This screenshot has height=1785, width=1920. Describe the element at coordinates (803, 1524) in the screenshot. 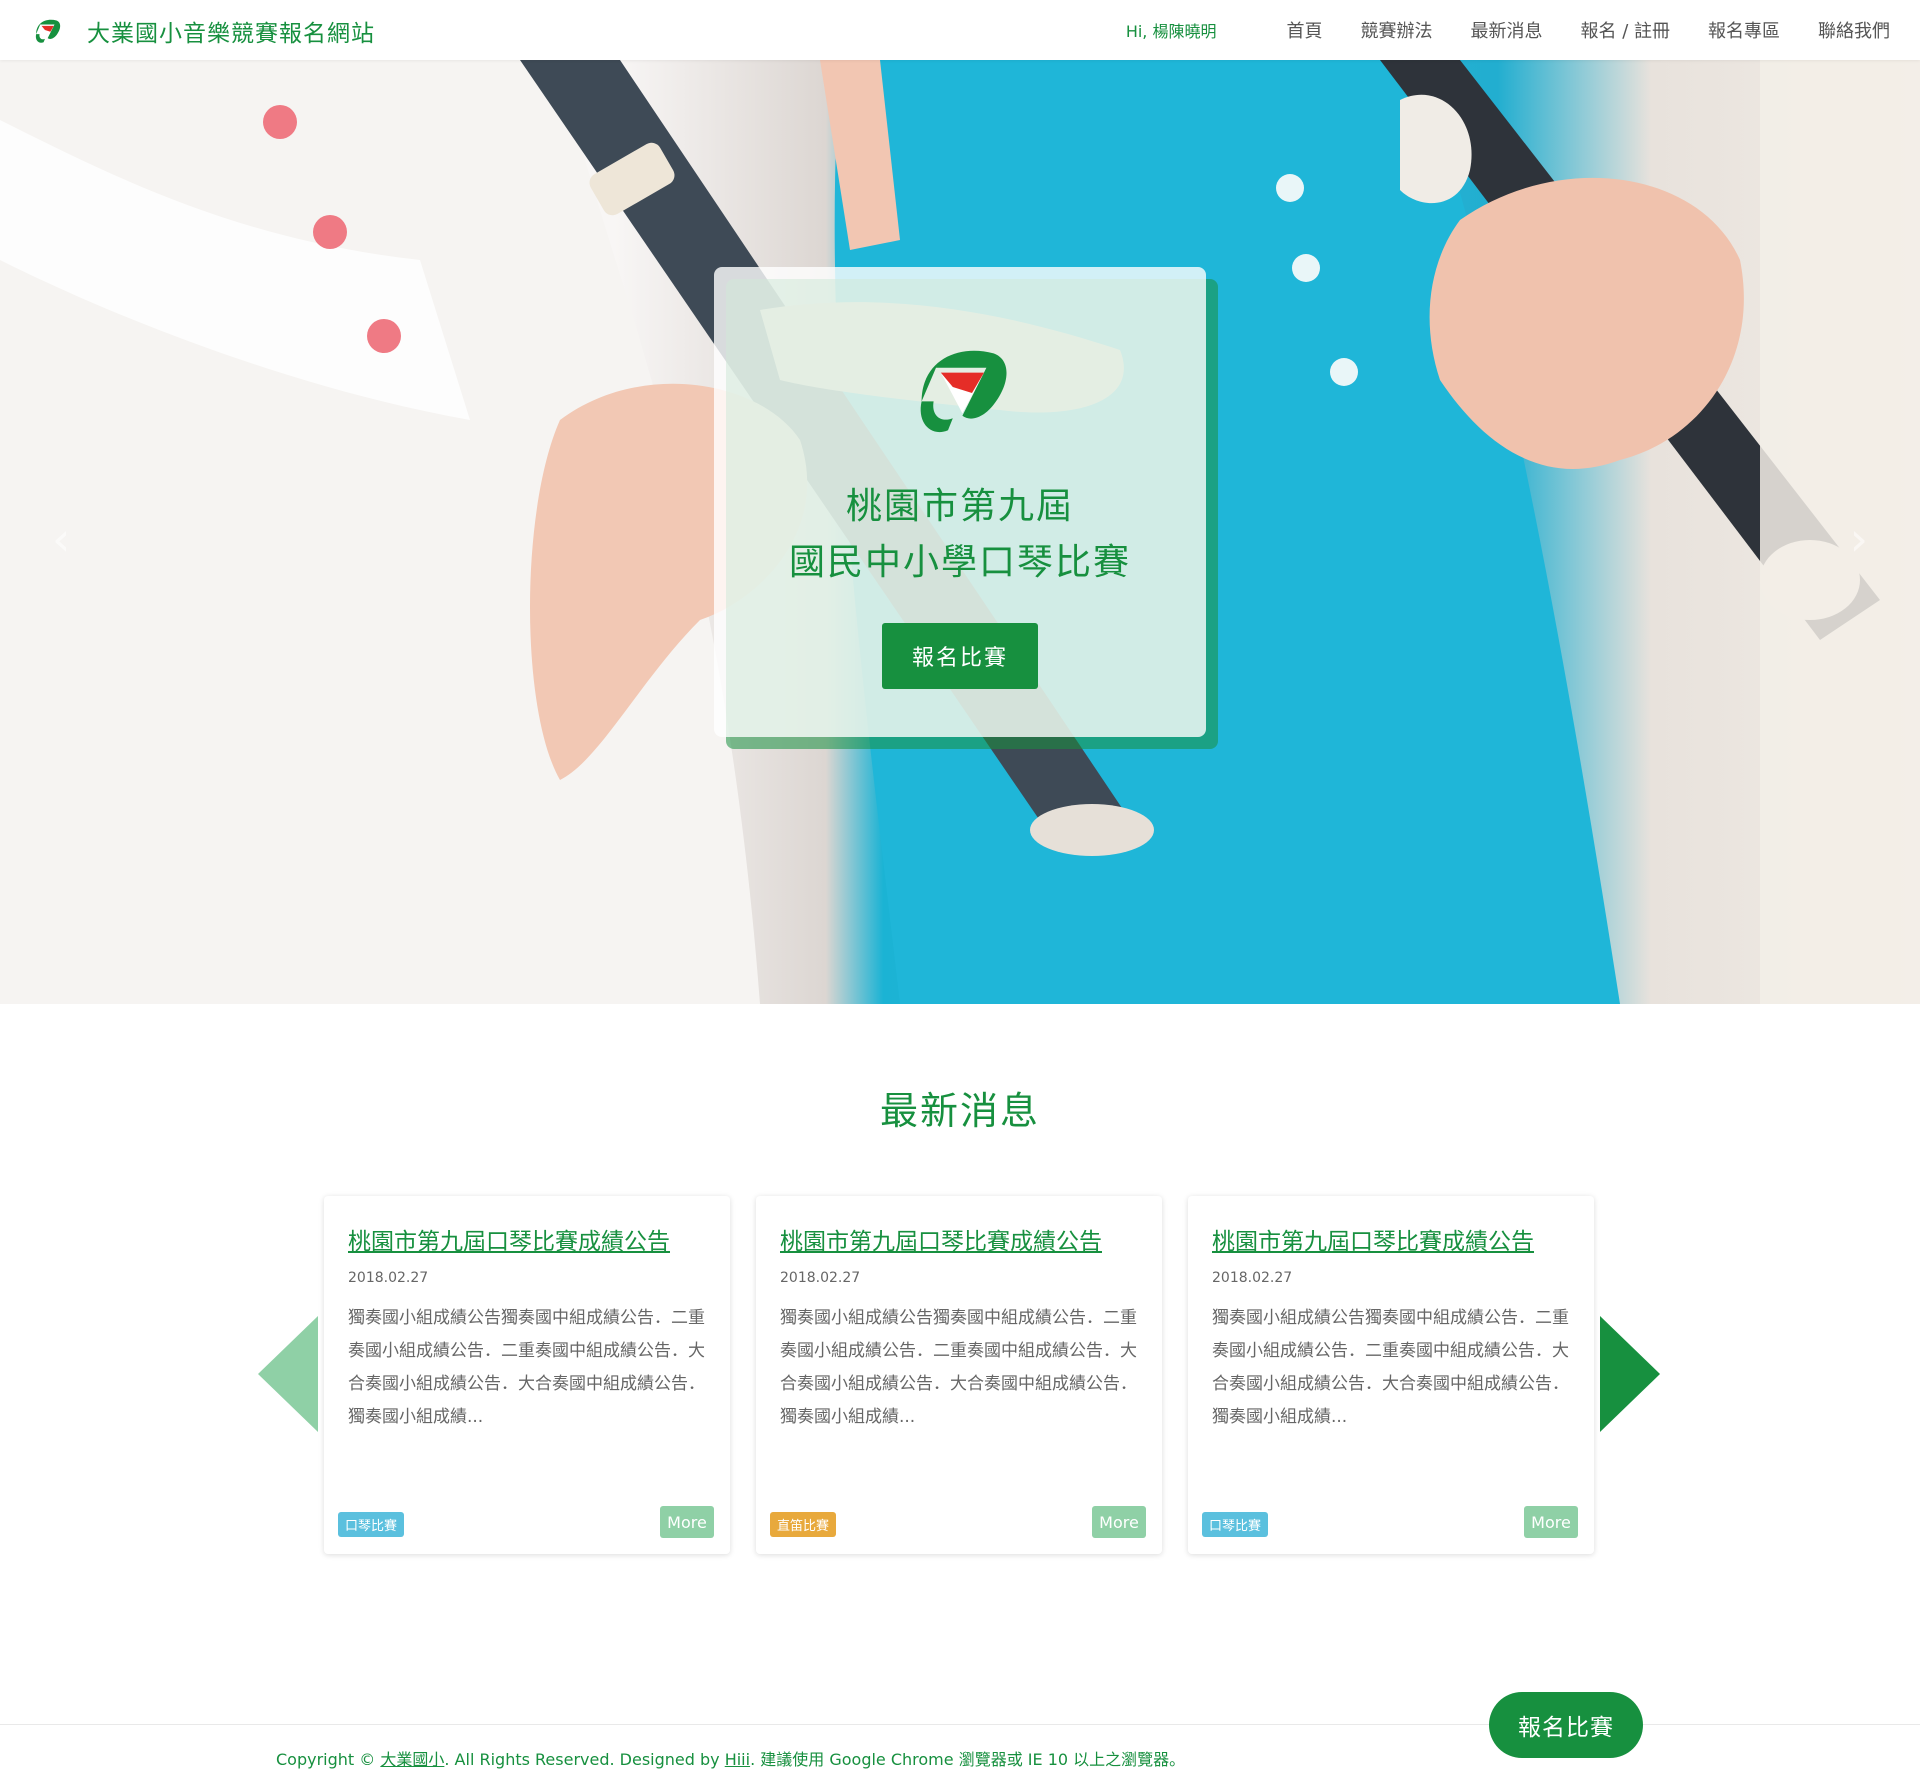

I see `news-card-tag: 直笛比賽` at that location.